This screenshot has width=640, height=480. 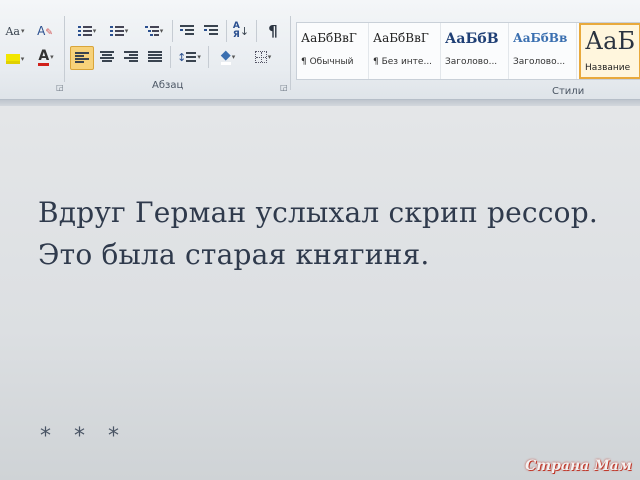 I want to click on justify-button, so click(x=155, y=57).